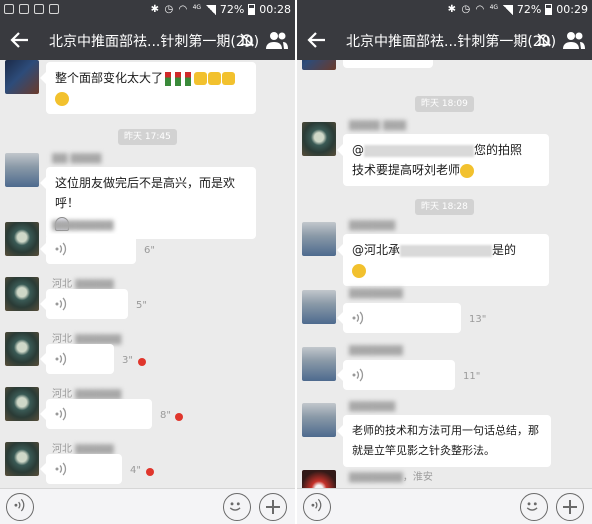 The width and height of the screenshot is (592, 524). What do you see at coordinates (127, 360) in the screenshot?
I see `voice-duration: 3"` at bounding box center [127, 360].